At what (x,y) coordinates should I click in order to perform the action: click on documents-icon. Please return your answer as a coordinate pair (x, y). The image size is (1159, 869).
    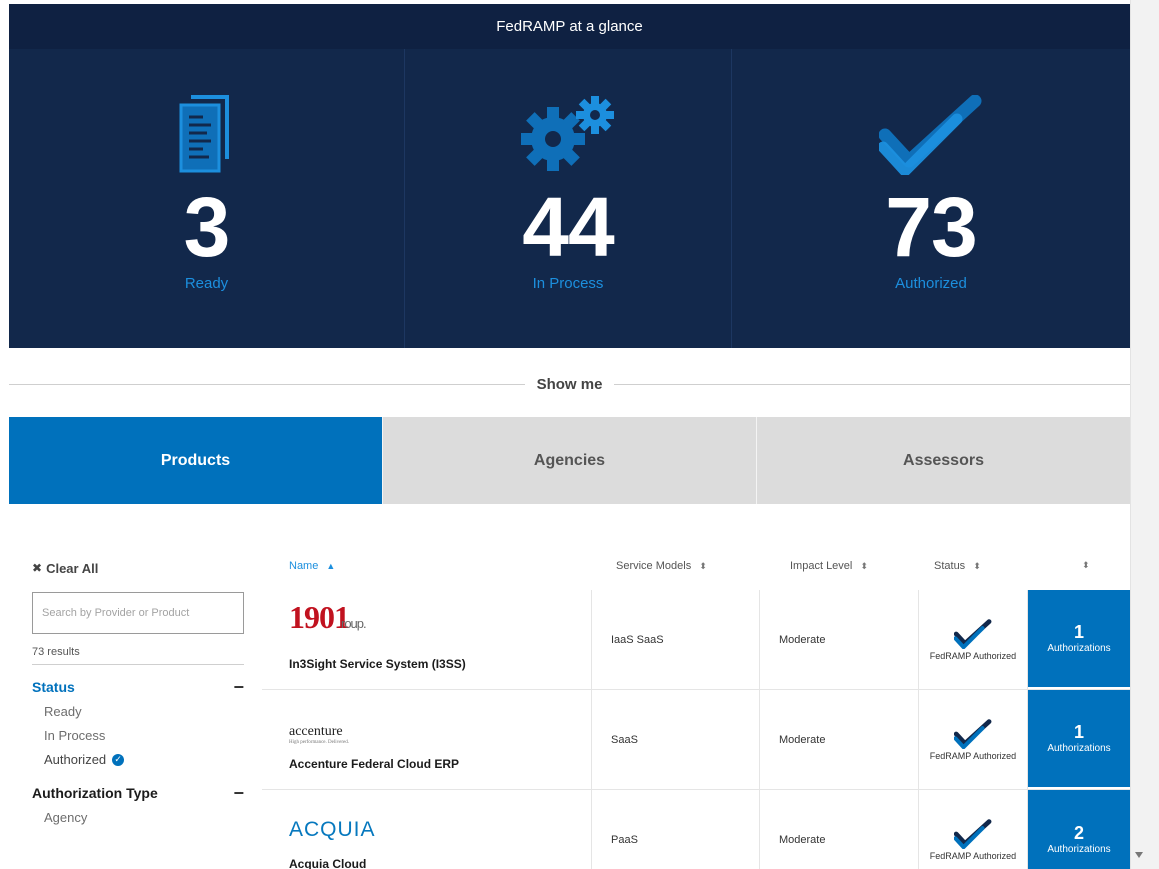
    Looking at the image, I should click on (204, 134).